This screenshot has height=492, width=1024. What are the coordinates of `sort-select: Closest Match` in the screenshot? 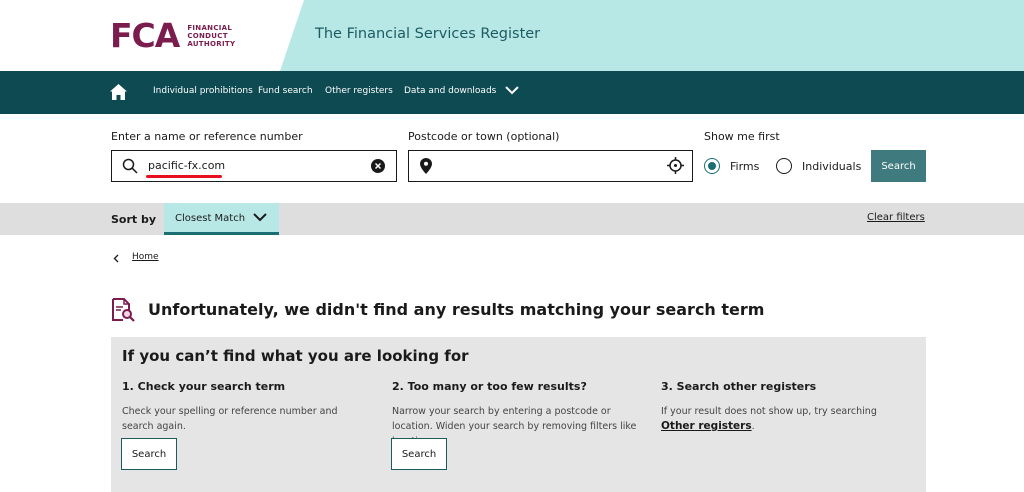 It's located at (221, 219).